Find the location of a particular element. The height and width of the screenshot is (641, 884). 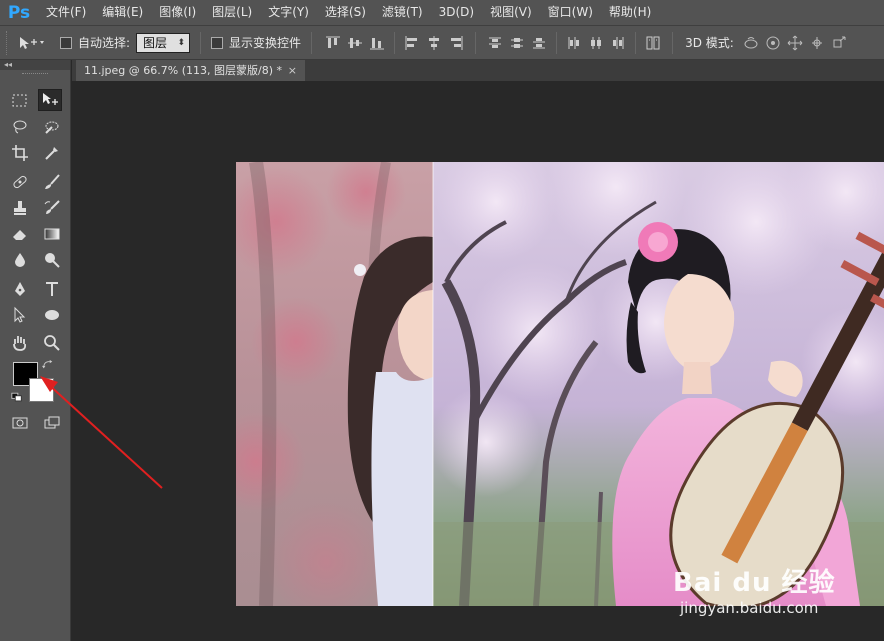

menu-3d: 3D(D) is located at coordinates (456, 12).